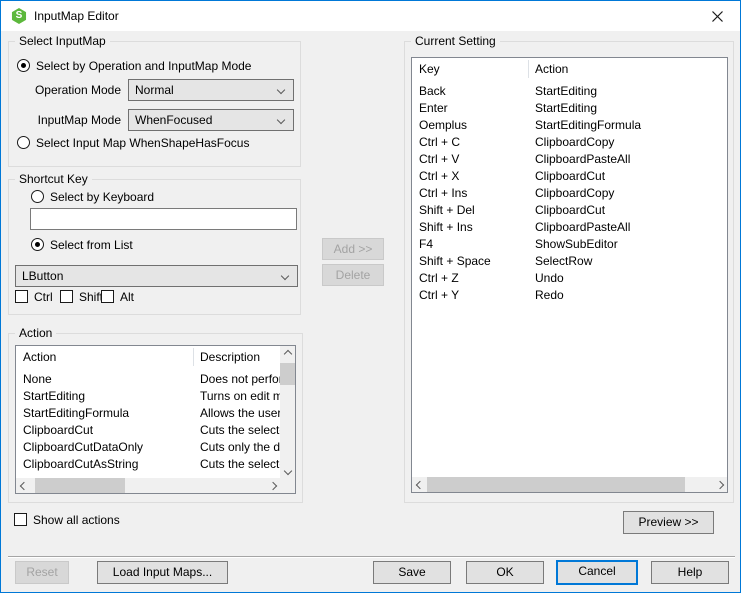  I want to click on shortcut-key-group-title: Shortcut Key, so click(53, 179).